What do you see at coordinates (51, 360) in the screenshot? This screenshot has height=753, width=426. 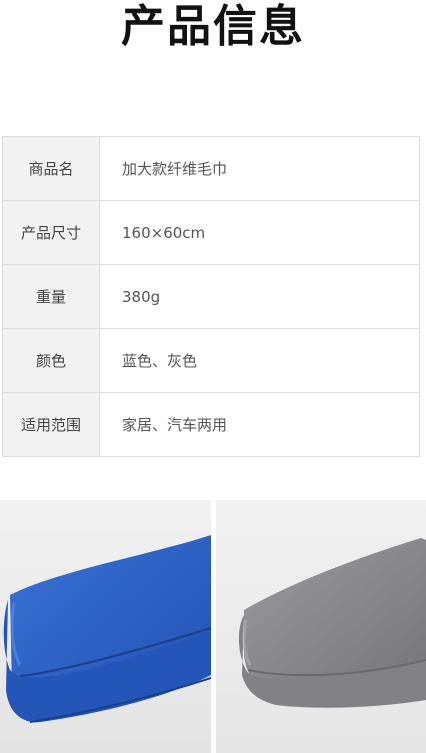 I see `spec-label: 颜色` at bounding box center [51, 360].